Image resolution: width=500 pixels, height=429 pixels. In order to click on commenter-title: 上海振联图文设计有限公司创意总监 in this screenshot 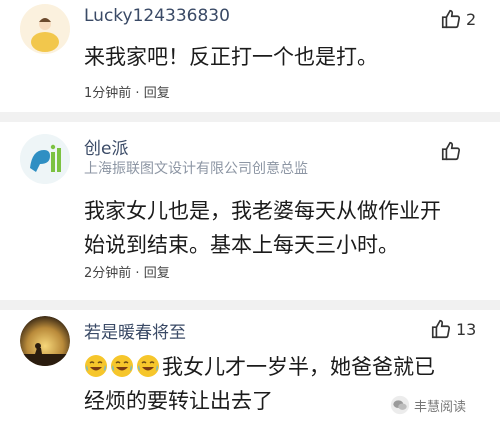, I will do `click(196, 169)`.